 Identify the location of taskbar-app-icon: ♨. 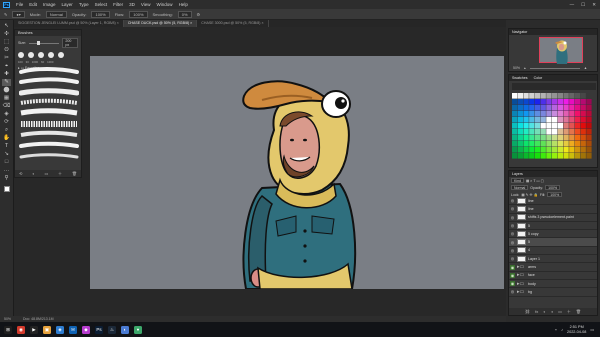
(112, 329).